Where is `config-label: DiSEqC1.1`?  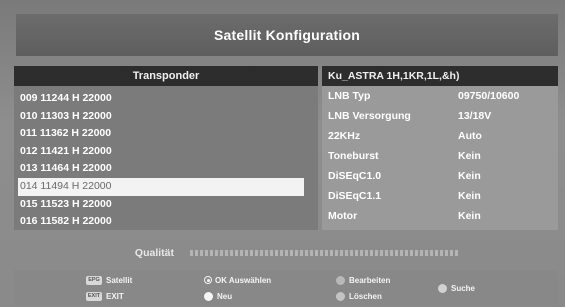
config-label: DiSEqC1.1 is located at coordinates (355, 196).